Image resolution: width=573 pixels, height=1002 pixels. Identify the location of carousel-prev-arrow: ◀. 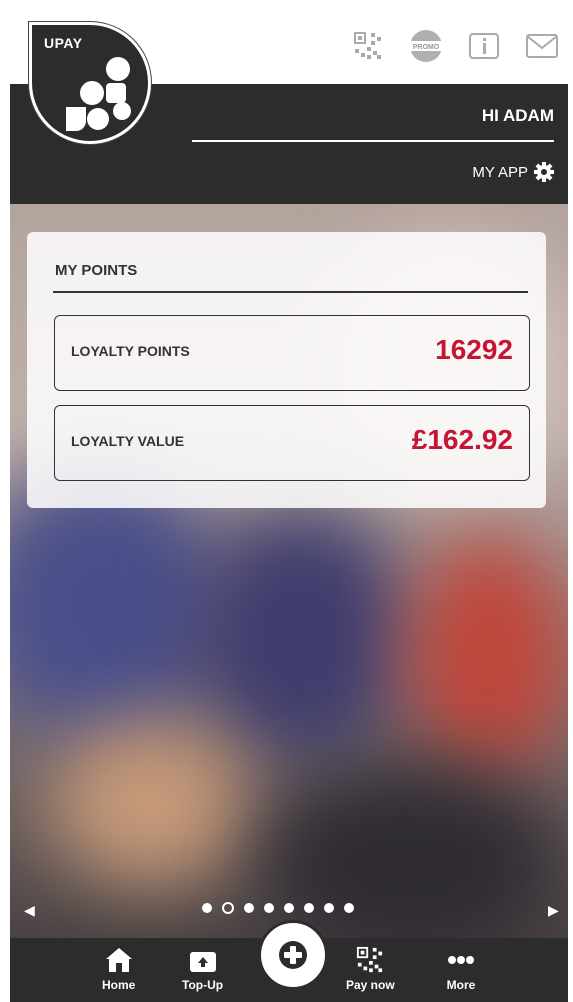
(29, 911).